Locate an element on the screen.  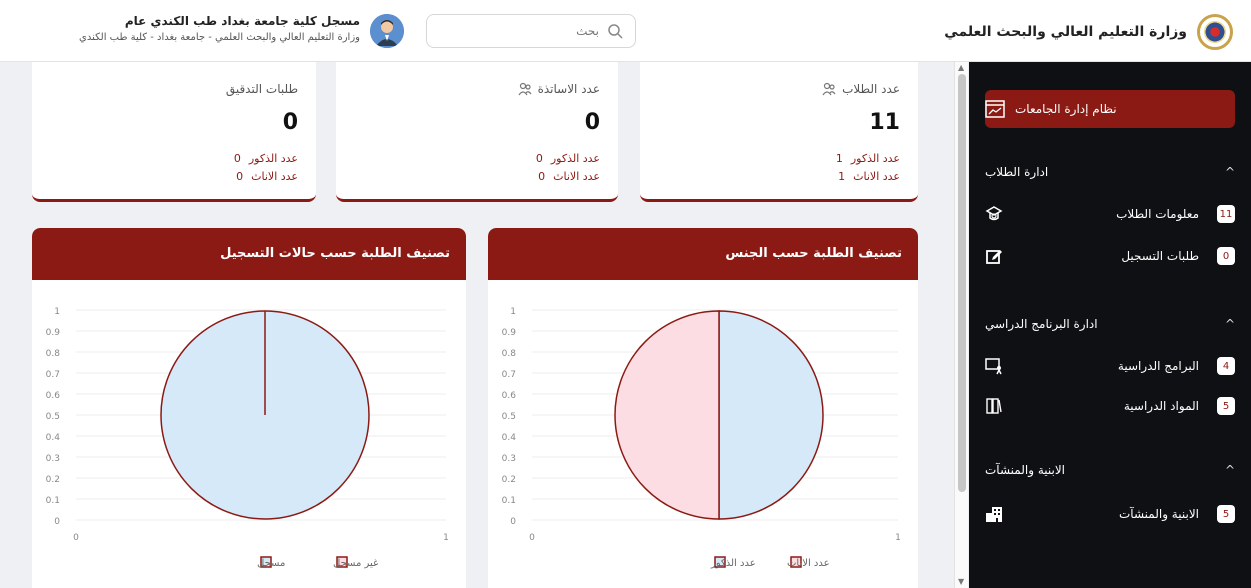
sidebar-item-label: البرامج الدراسية is located at coordinates (1158, 366).